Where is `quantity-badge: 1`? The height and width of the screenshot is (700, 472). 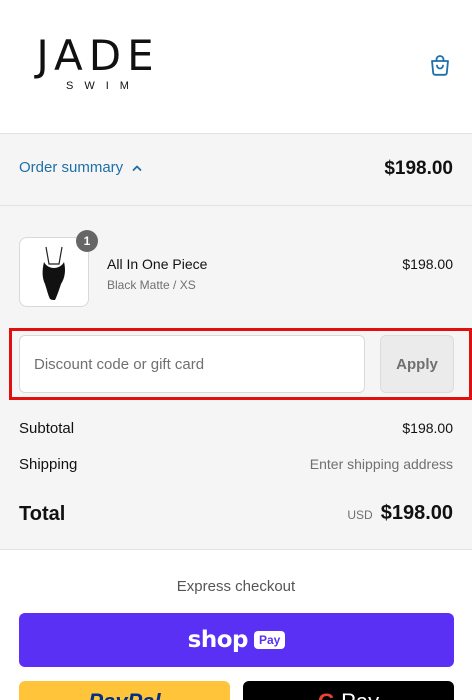 quantity-badge: 1 is located at coordinates (87, 241).